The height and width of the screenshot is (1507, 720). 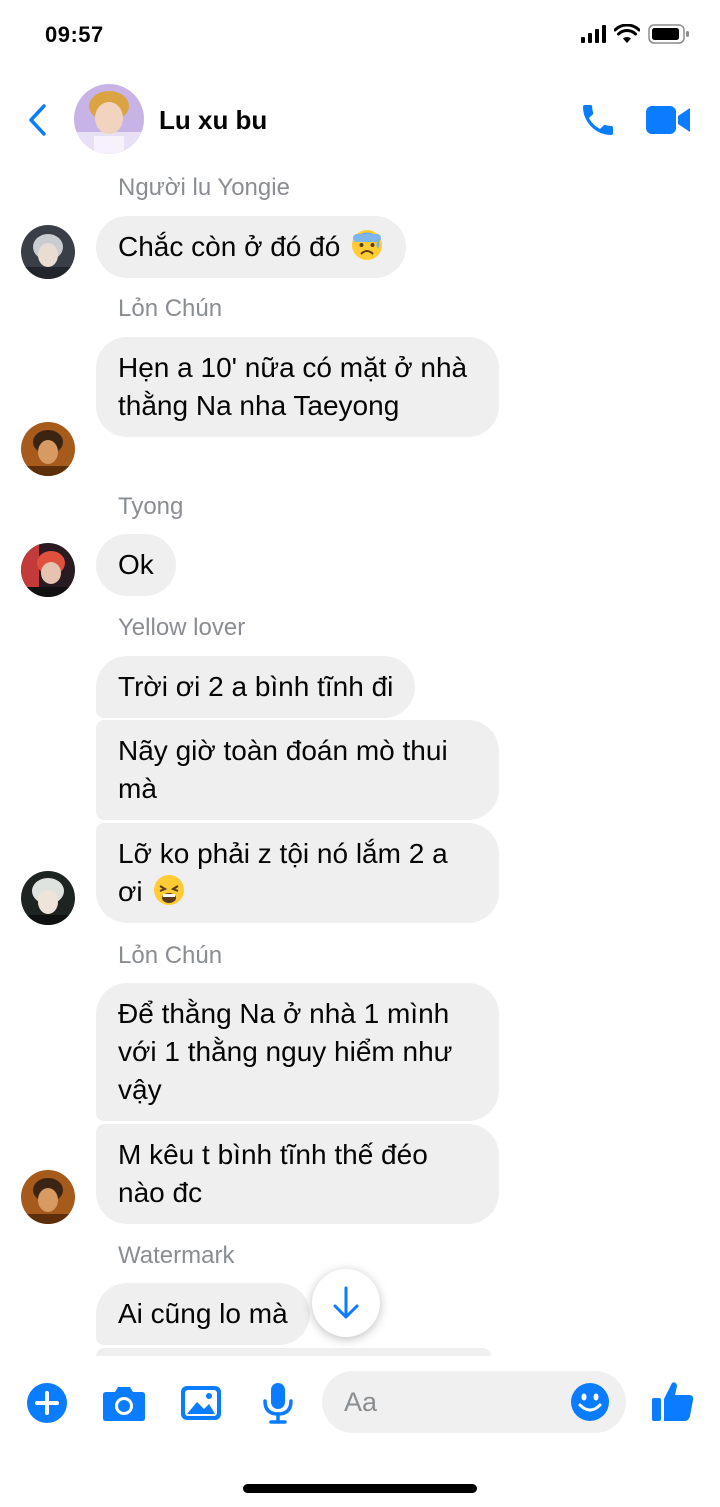 I want to click on avatar-yongie, so click(x=48, y=252).